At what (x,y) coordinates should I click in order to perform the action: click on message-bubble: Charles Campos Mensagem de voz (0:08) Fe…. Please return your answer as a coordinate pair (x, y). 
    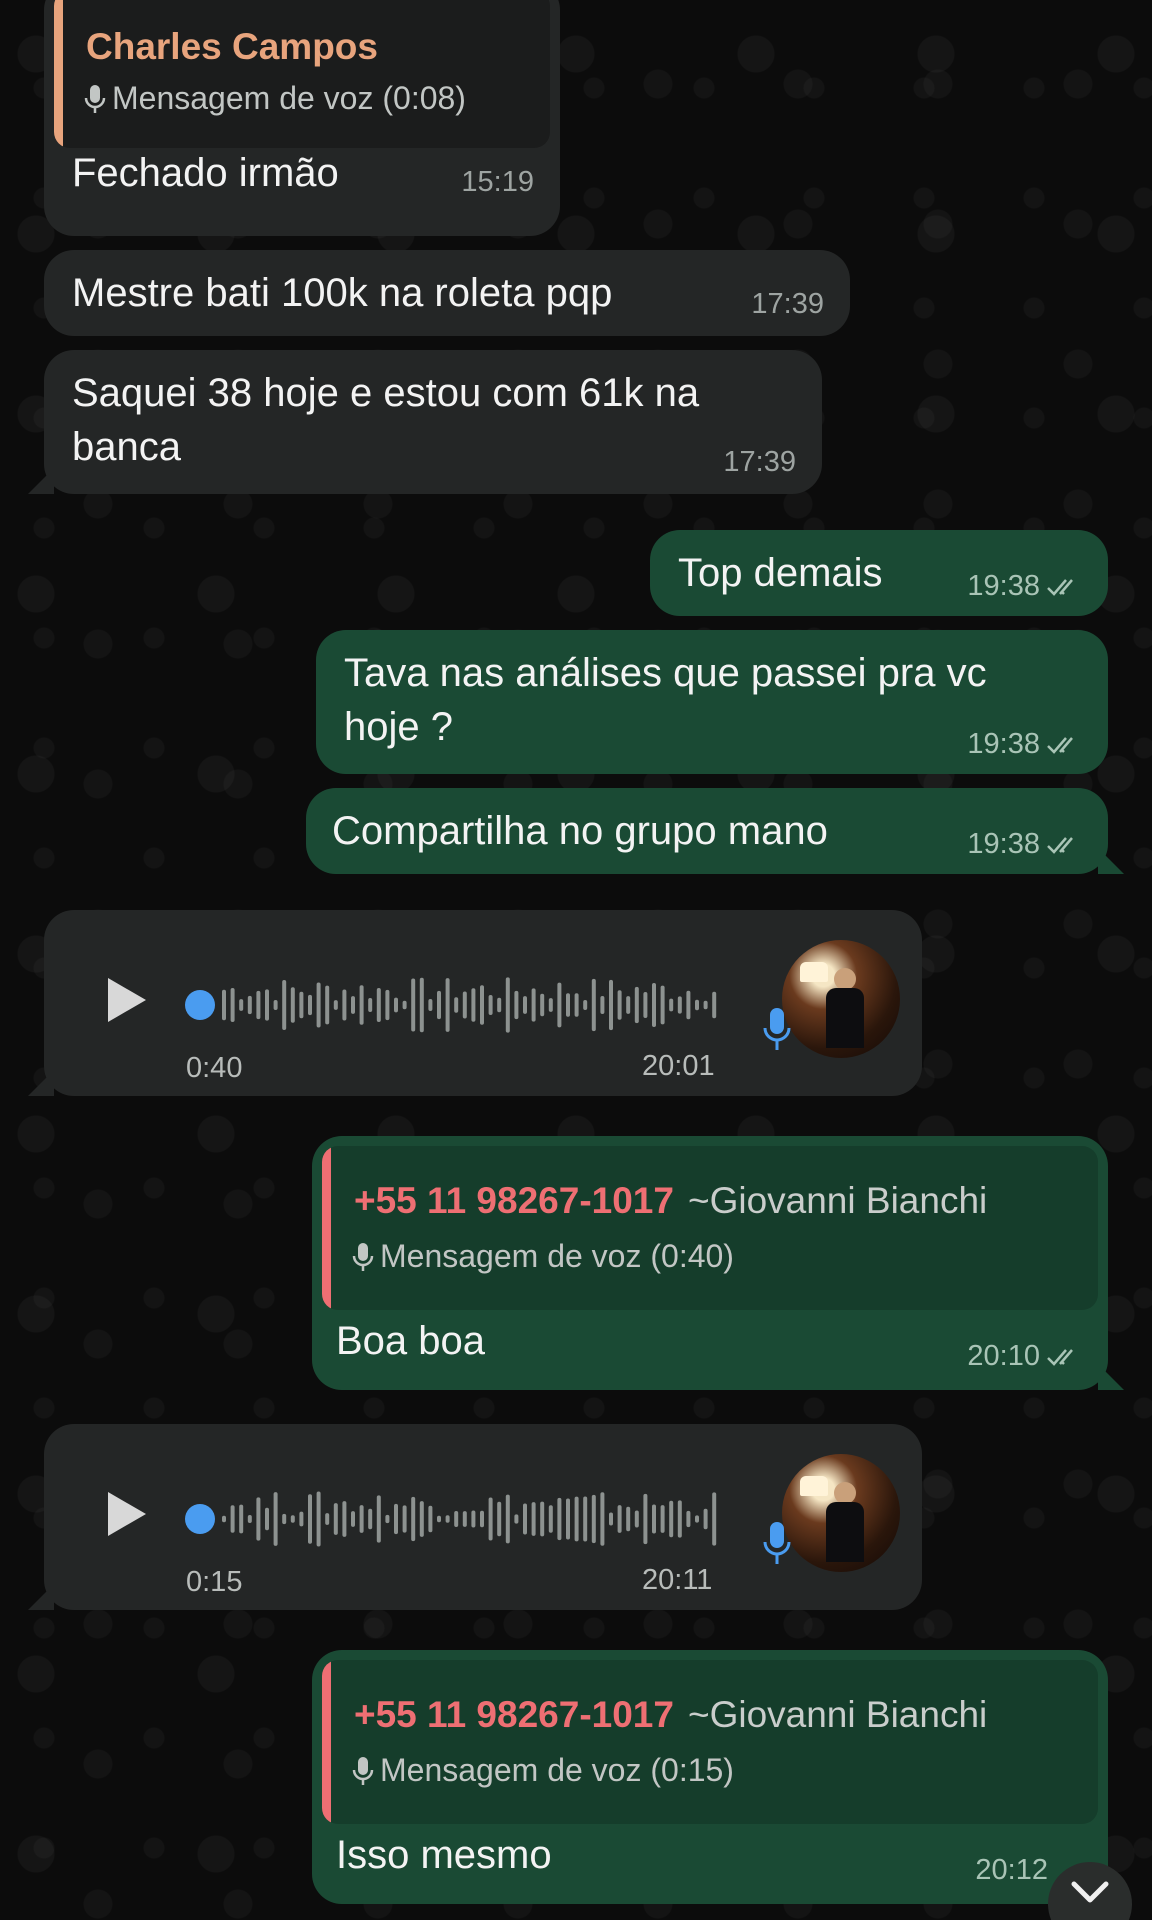
    Looking at the image, I should click on (302, 118).